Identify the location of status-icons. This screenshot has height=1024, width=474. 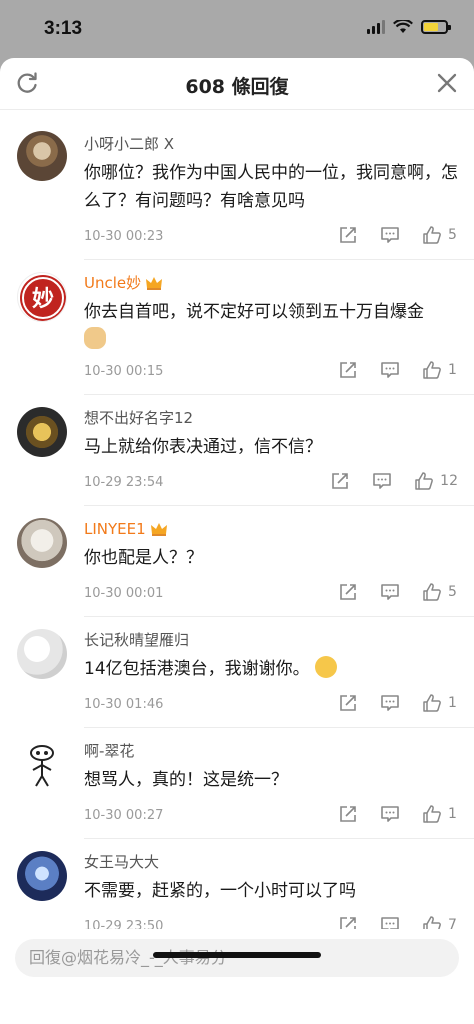
(409, 27).